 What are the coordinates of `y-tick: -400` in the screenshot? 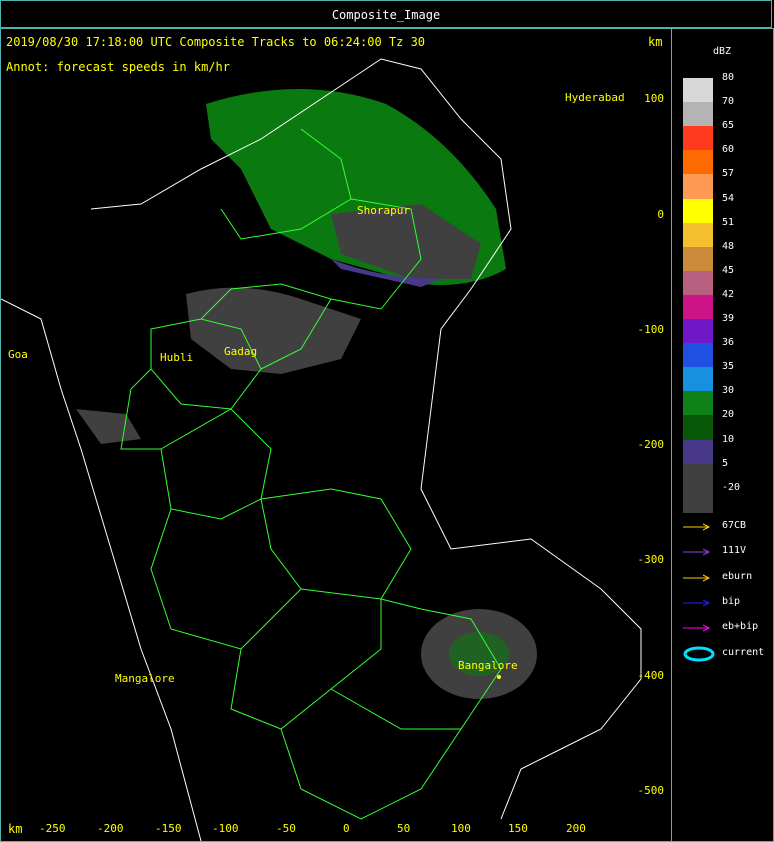 It's located at (651, 675).